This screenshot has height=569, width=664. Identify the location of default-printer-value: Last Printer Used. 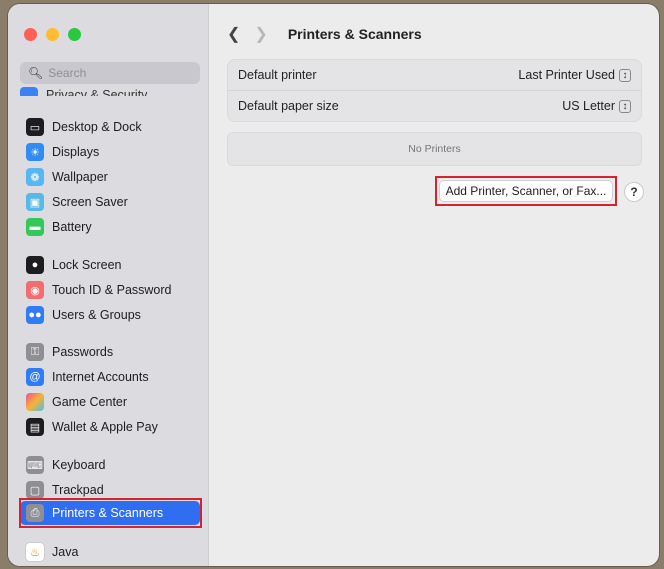
(566, 75).